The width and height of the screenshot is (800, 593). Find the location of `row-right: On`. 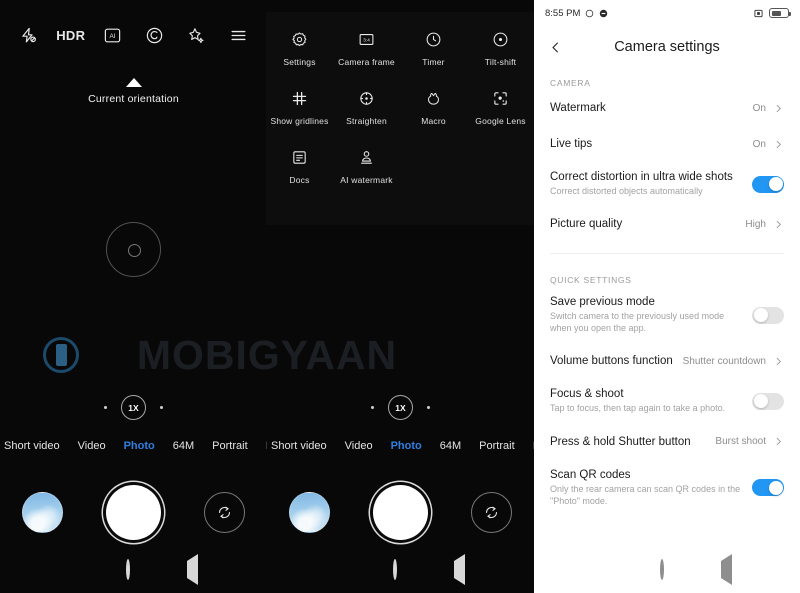

row-right: On is located at coordinates (768, 144).